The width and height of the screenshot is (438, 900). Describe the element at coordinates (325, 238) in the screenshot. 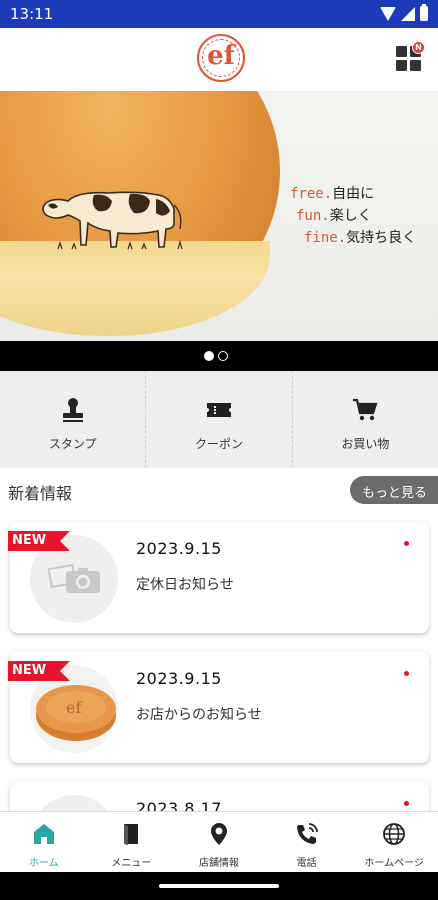

I see `tagline-en: fine.` at that location.